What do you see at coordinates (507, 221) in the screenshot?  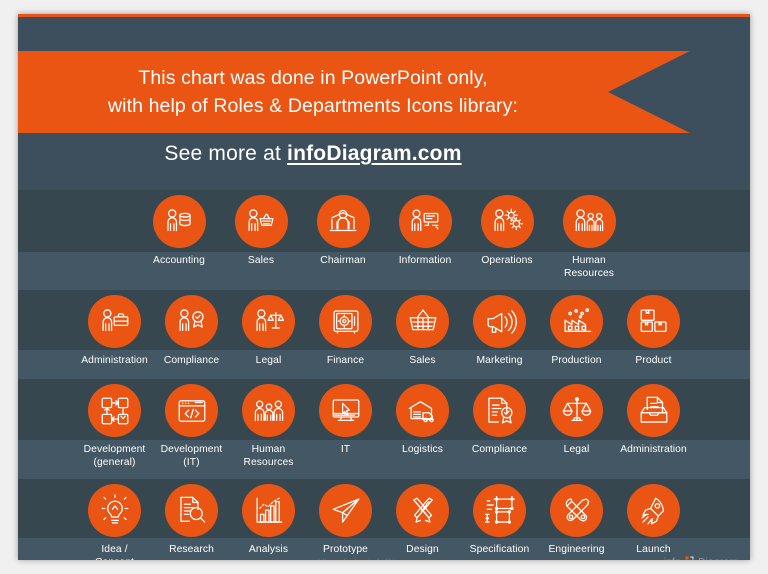 I see `person-gears-icon` at bounding box center [507, 221].